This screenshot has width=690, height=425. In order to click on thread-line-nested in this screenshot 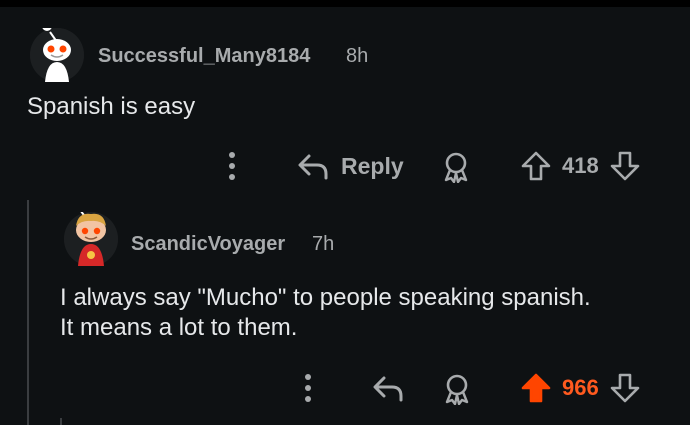, I will do `click(61, 421)`.